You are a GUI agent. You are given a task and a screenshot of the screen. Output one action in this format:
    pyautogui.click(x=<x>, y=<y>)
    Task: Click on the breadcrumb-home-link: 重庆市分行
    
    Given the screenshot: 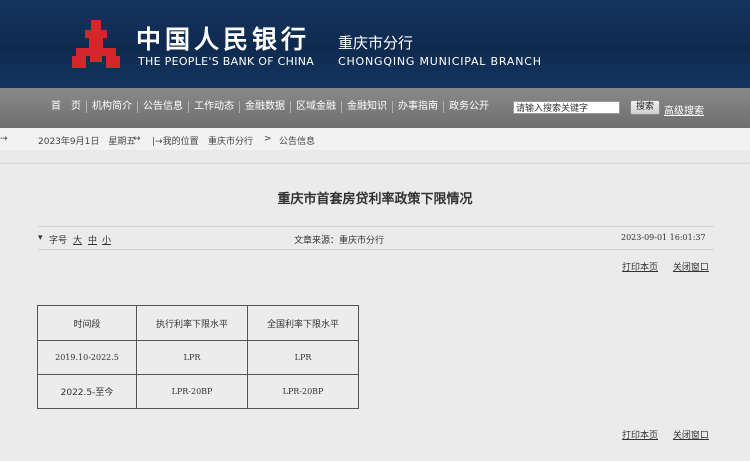 What is the action you would take?
    pyautogui.click(x=230, y=140)
    